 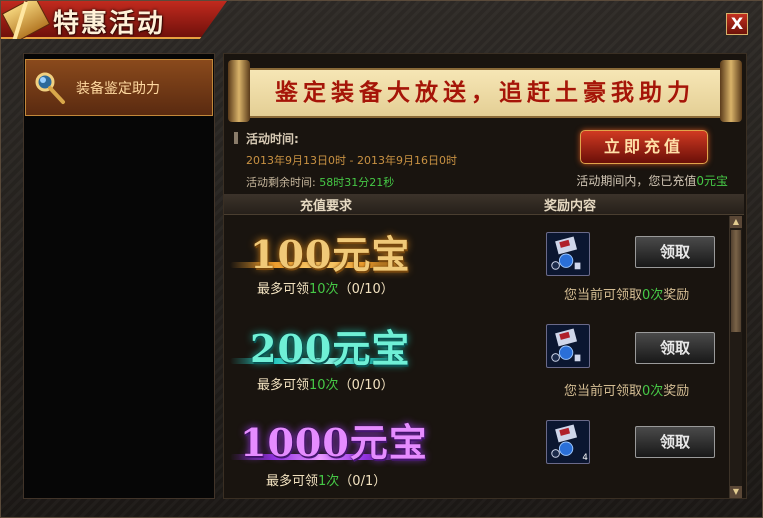 I want to click on scroll-thumb, so click(x=736, y=281).